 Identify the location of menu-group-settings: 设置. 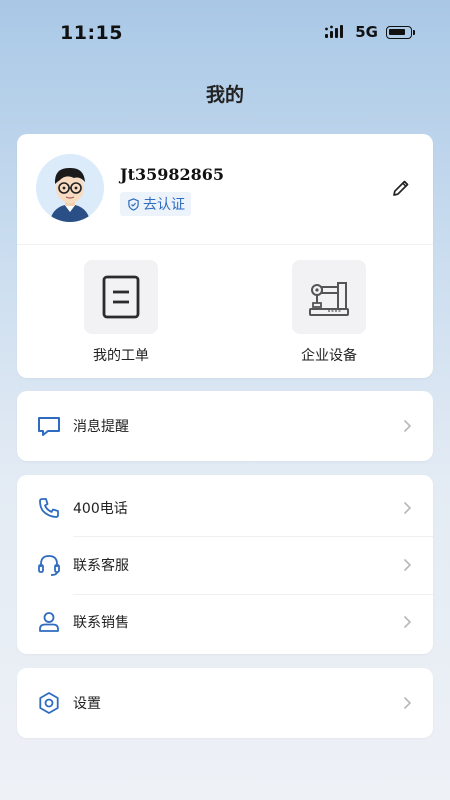
(225, 703).